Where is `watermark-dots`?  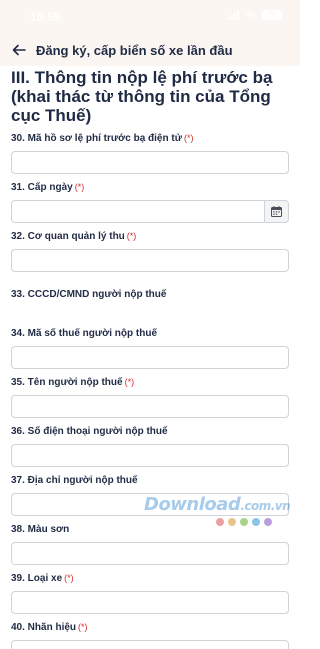 watermark-dots is located at coordinates (244, 522).